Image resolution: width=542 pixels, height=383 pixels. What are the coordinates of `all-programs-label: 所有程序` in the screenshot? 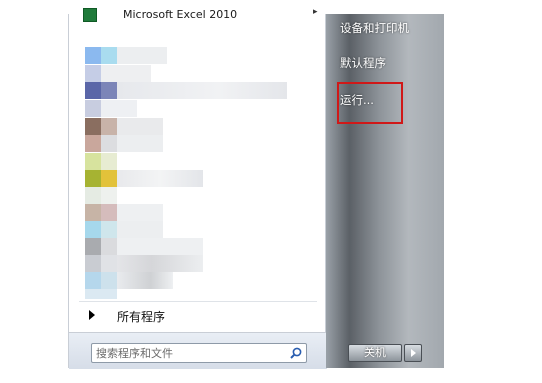 It's located at (141, 317).